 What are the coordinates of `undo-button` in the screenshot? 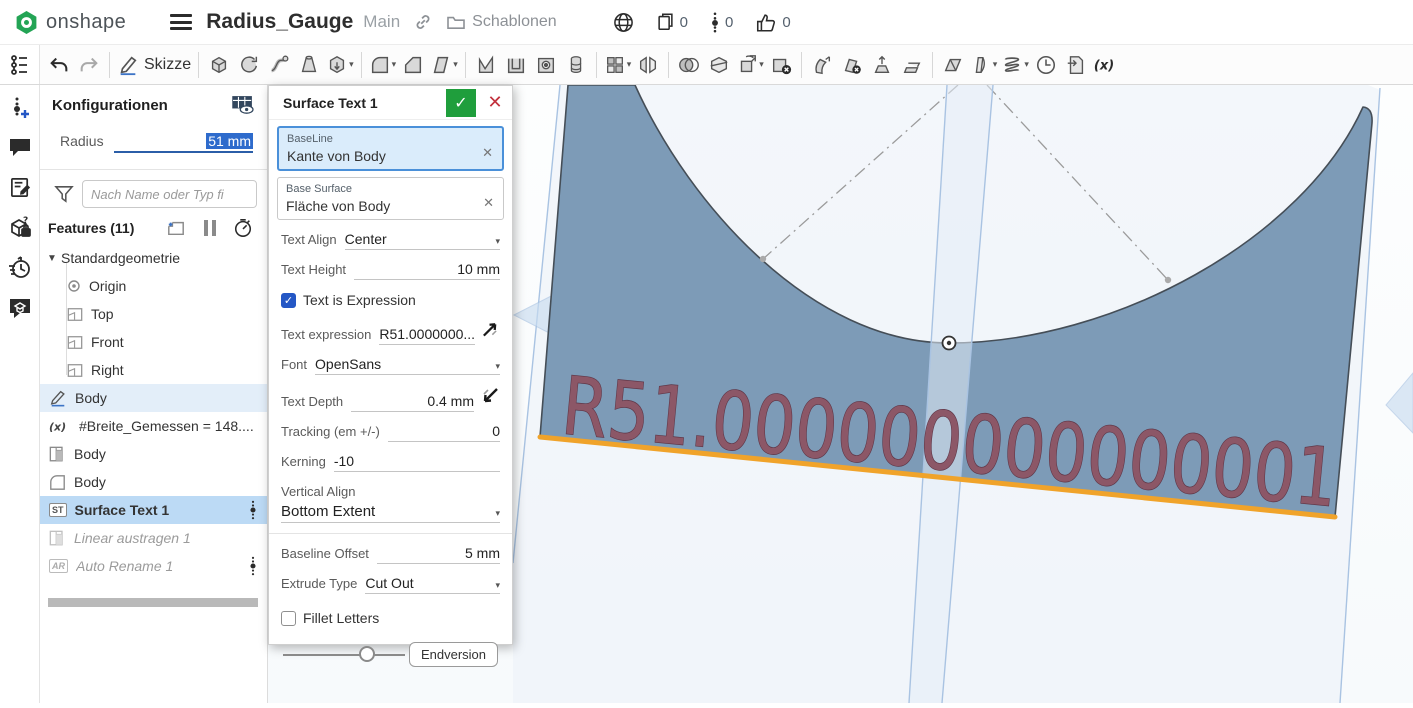 It's located at (59, 65).